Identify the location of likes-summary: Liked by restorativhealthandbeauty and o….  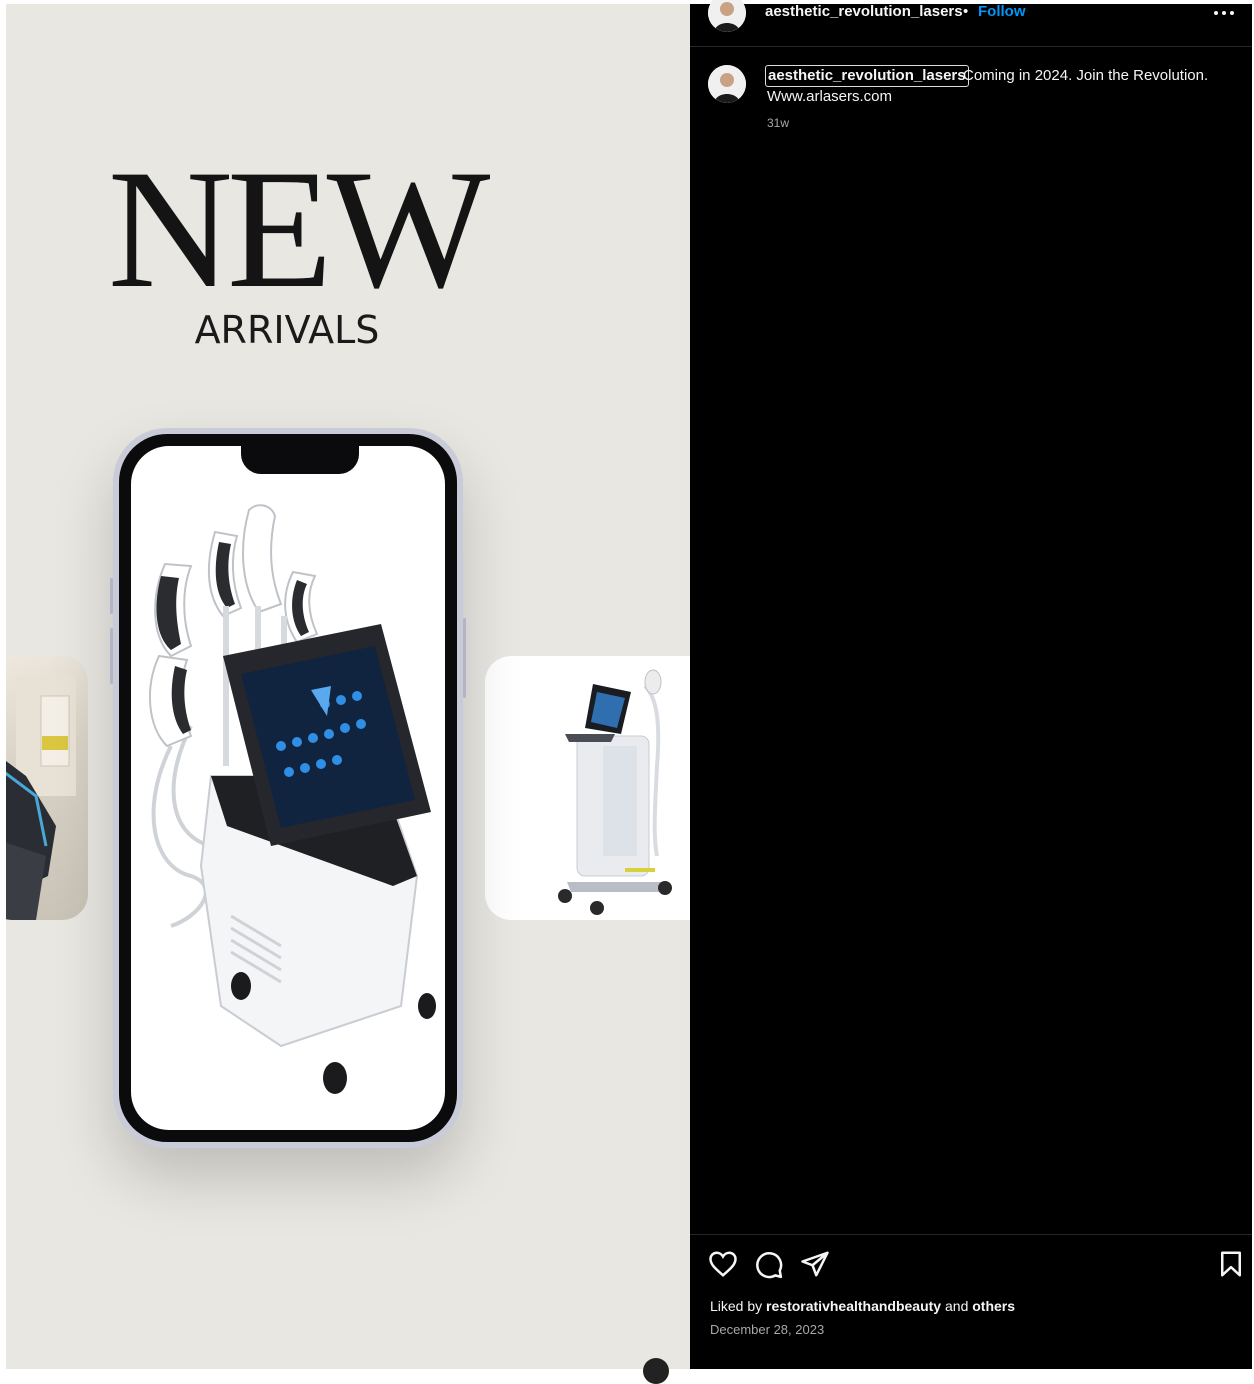
(862, 1306).